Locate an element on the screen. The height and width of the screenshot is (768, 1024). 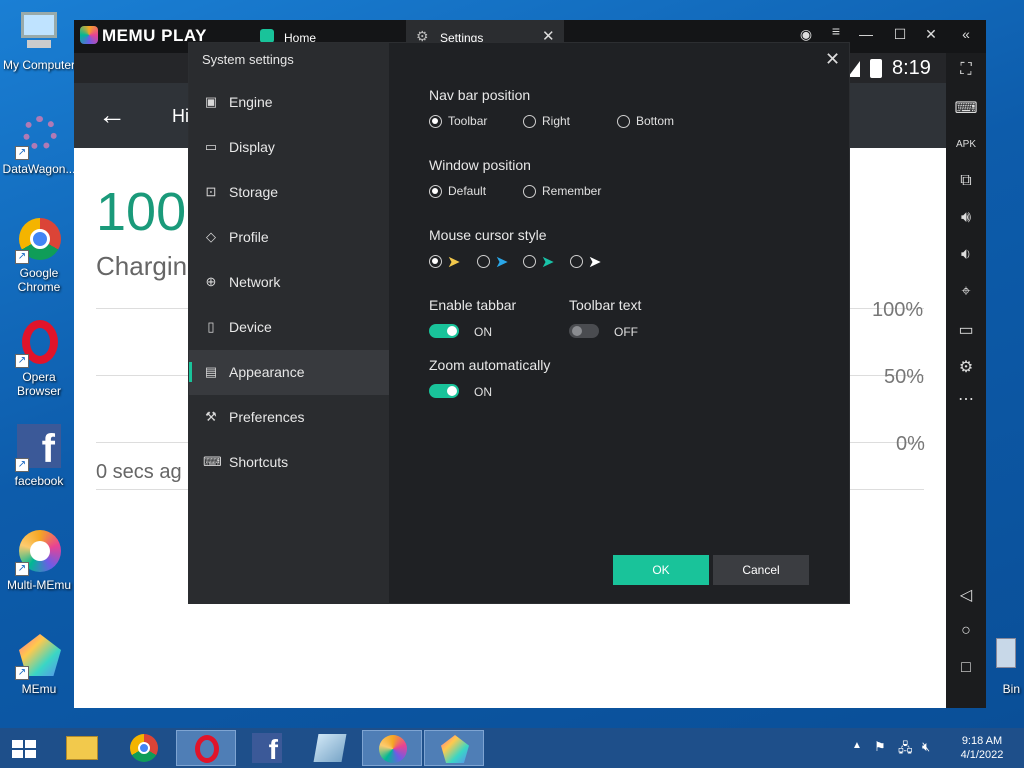
network-icon: 🖧︎ is located at coordinates (905, 750).